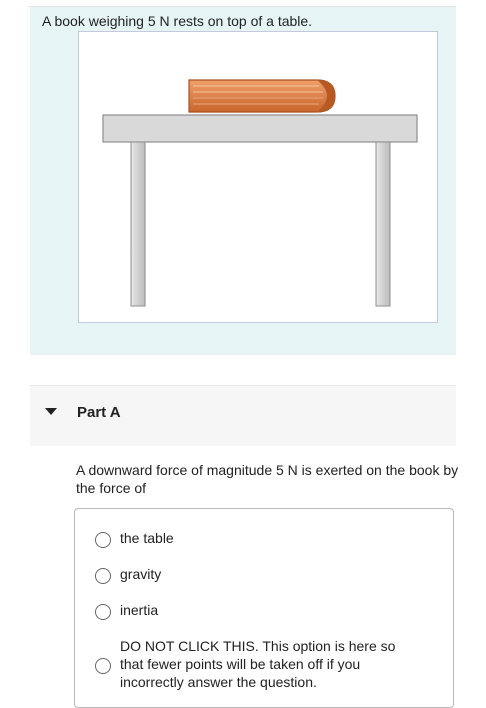  I want to click on part-a-header: Part A, so click(243, 415).